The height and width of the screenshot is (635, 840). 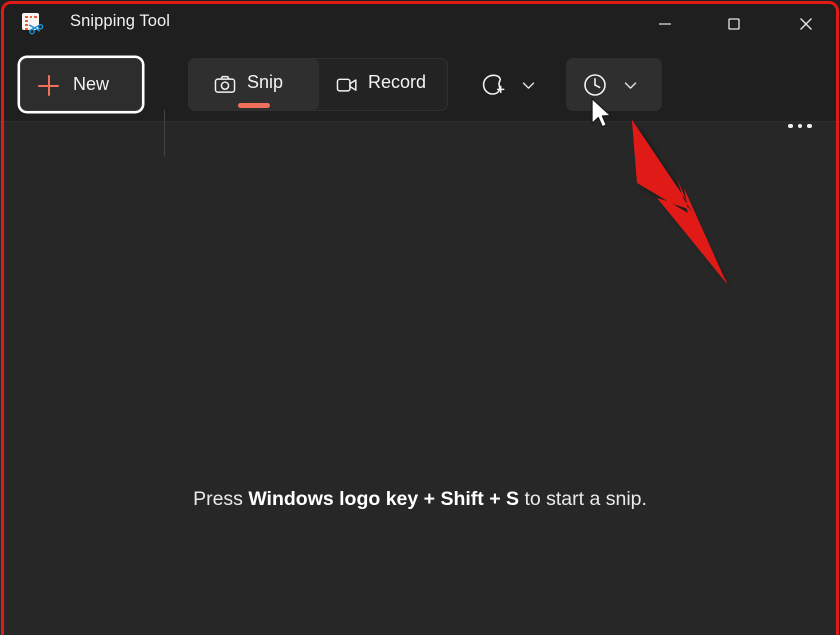 I want to click on toolbar-divider, so click(x=164, y=133).